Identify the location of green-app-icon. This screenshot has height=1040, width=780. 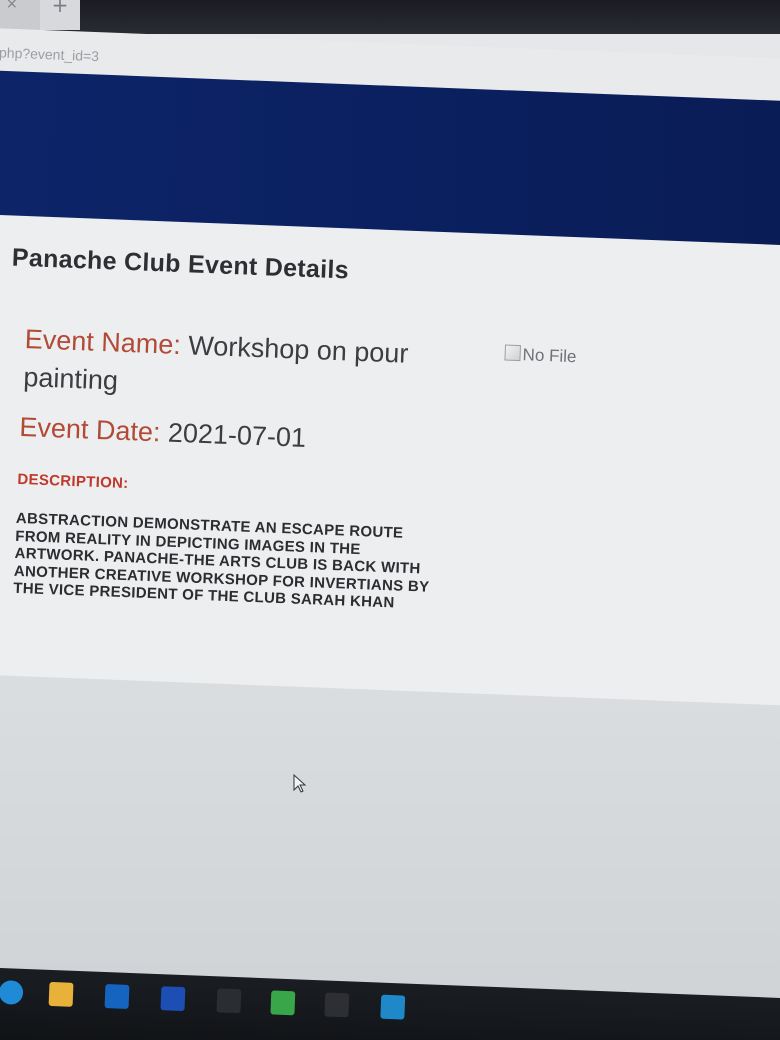
(283, 1003).